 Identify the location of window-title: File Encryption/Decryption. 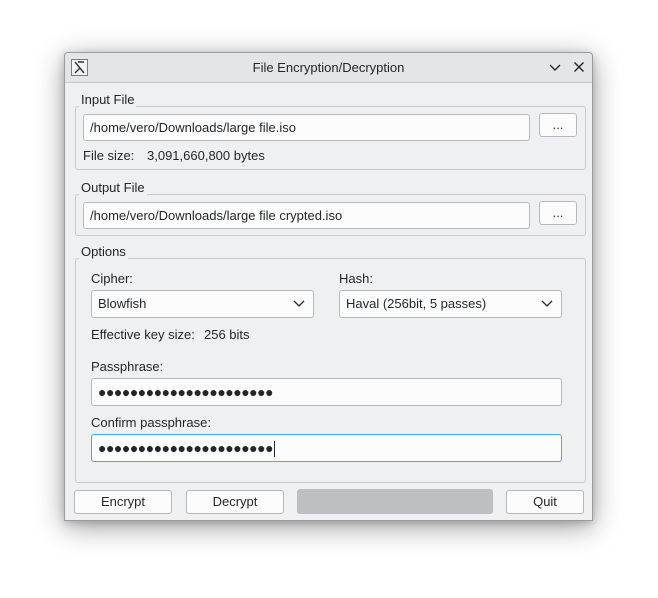
(328, 67).